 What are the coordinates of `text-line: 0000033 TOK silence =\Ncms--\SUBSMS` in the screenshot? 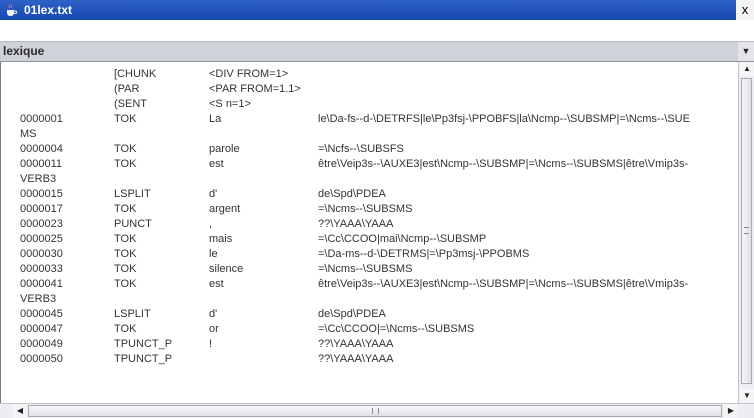 It's located at (369, 269).